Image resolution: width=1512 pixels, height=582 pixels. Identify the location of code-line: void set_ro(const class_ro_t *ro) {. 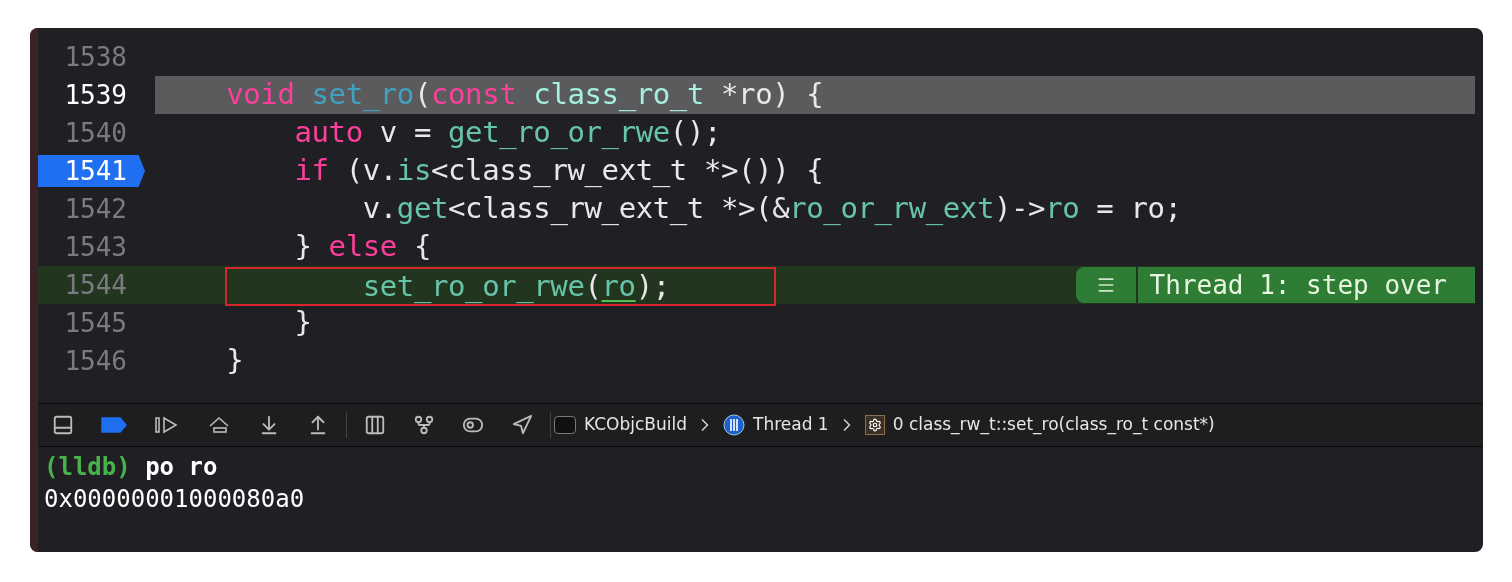
(525, 94).